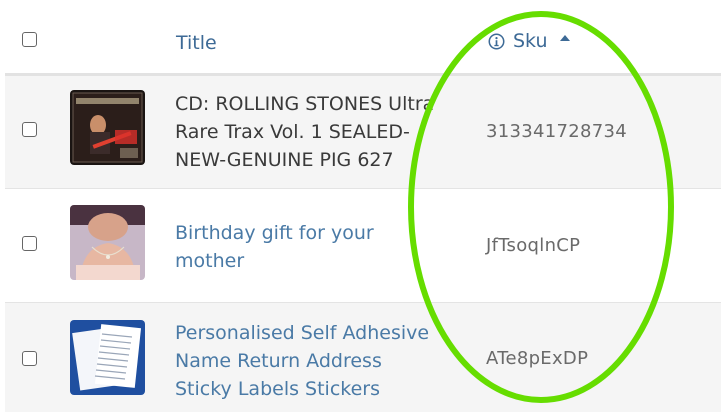 This screenshot has width=721, height=412. I want to click on sort-ascending-icon, so click(564, 38).